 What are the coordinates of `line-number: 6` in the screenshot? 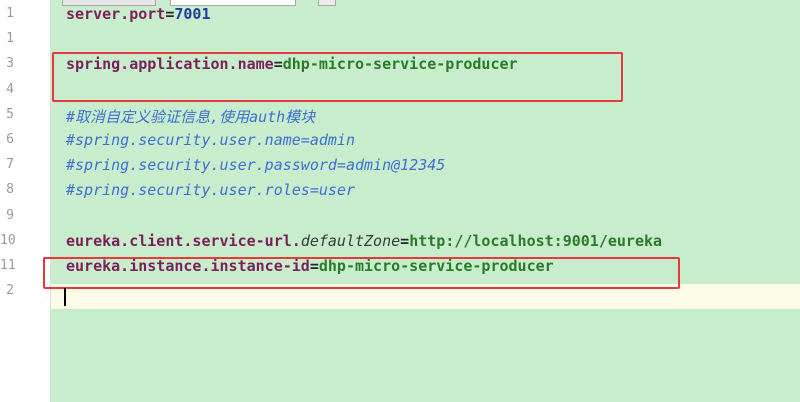 It's located at (10, 139).